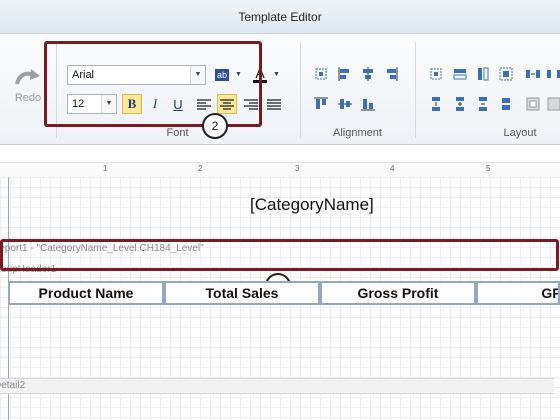 The image size is (560, 420). Describe the element at coordinates (483, 74) in the screenshot. I see `make-same-height-icon` at that location.